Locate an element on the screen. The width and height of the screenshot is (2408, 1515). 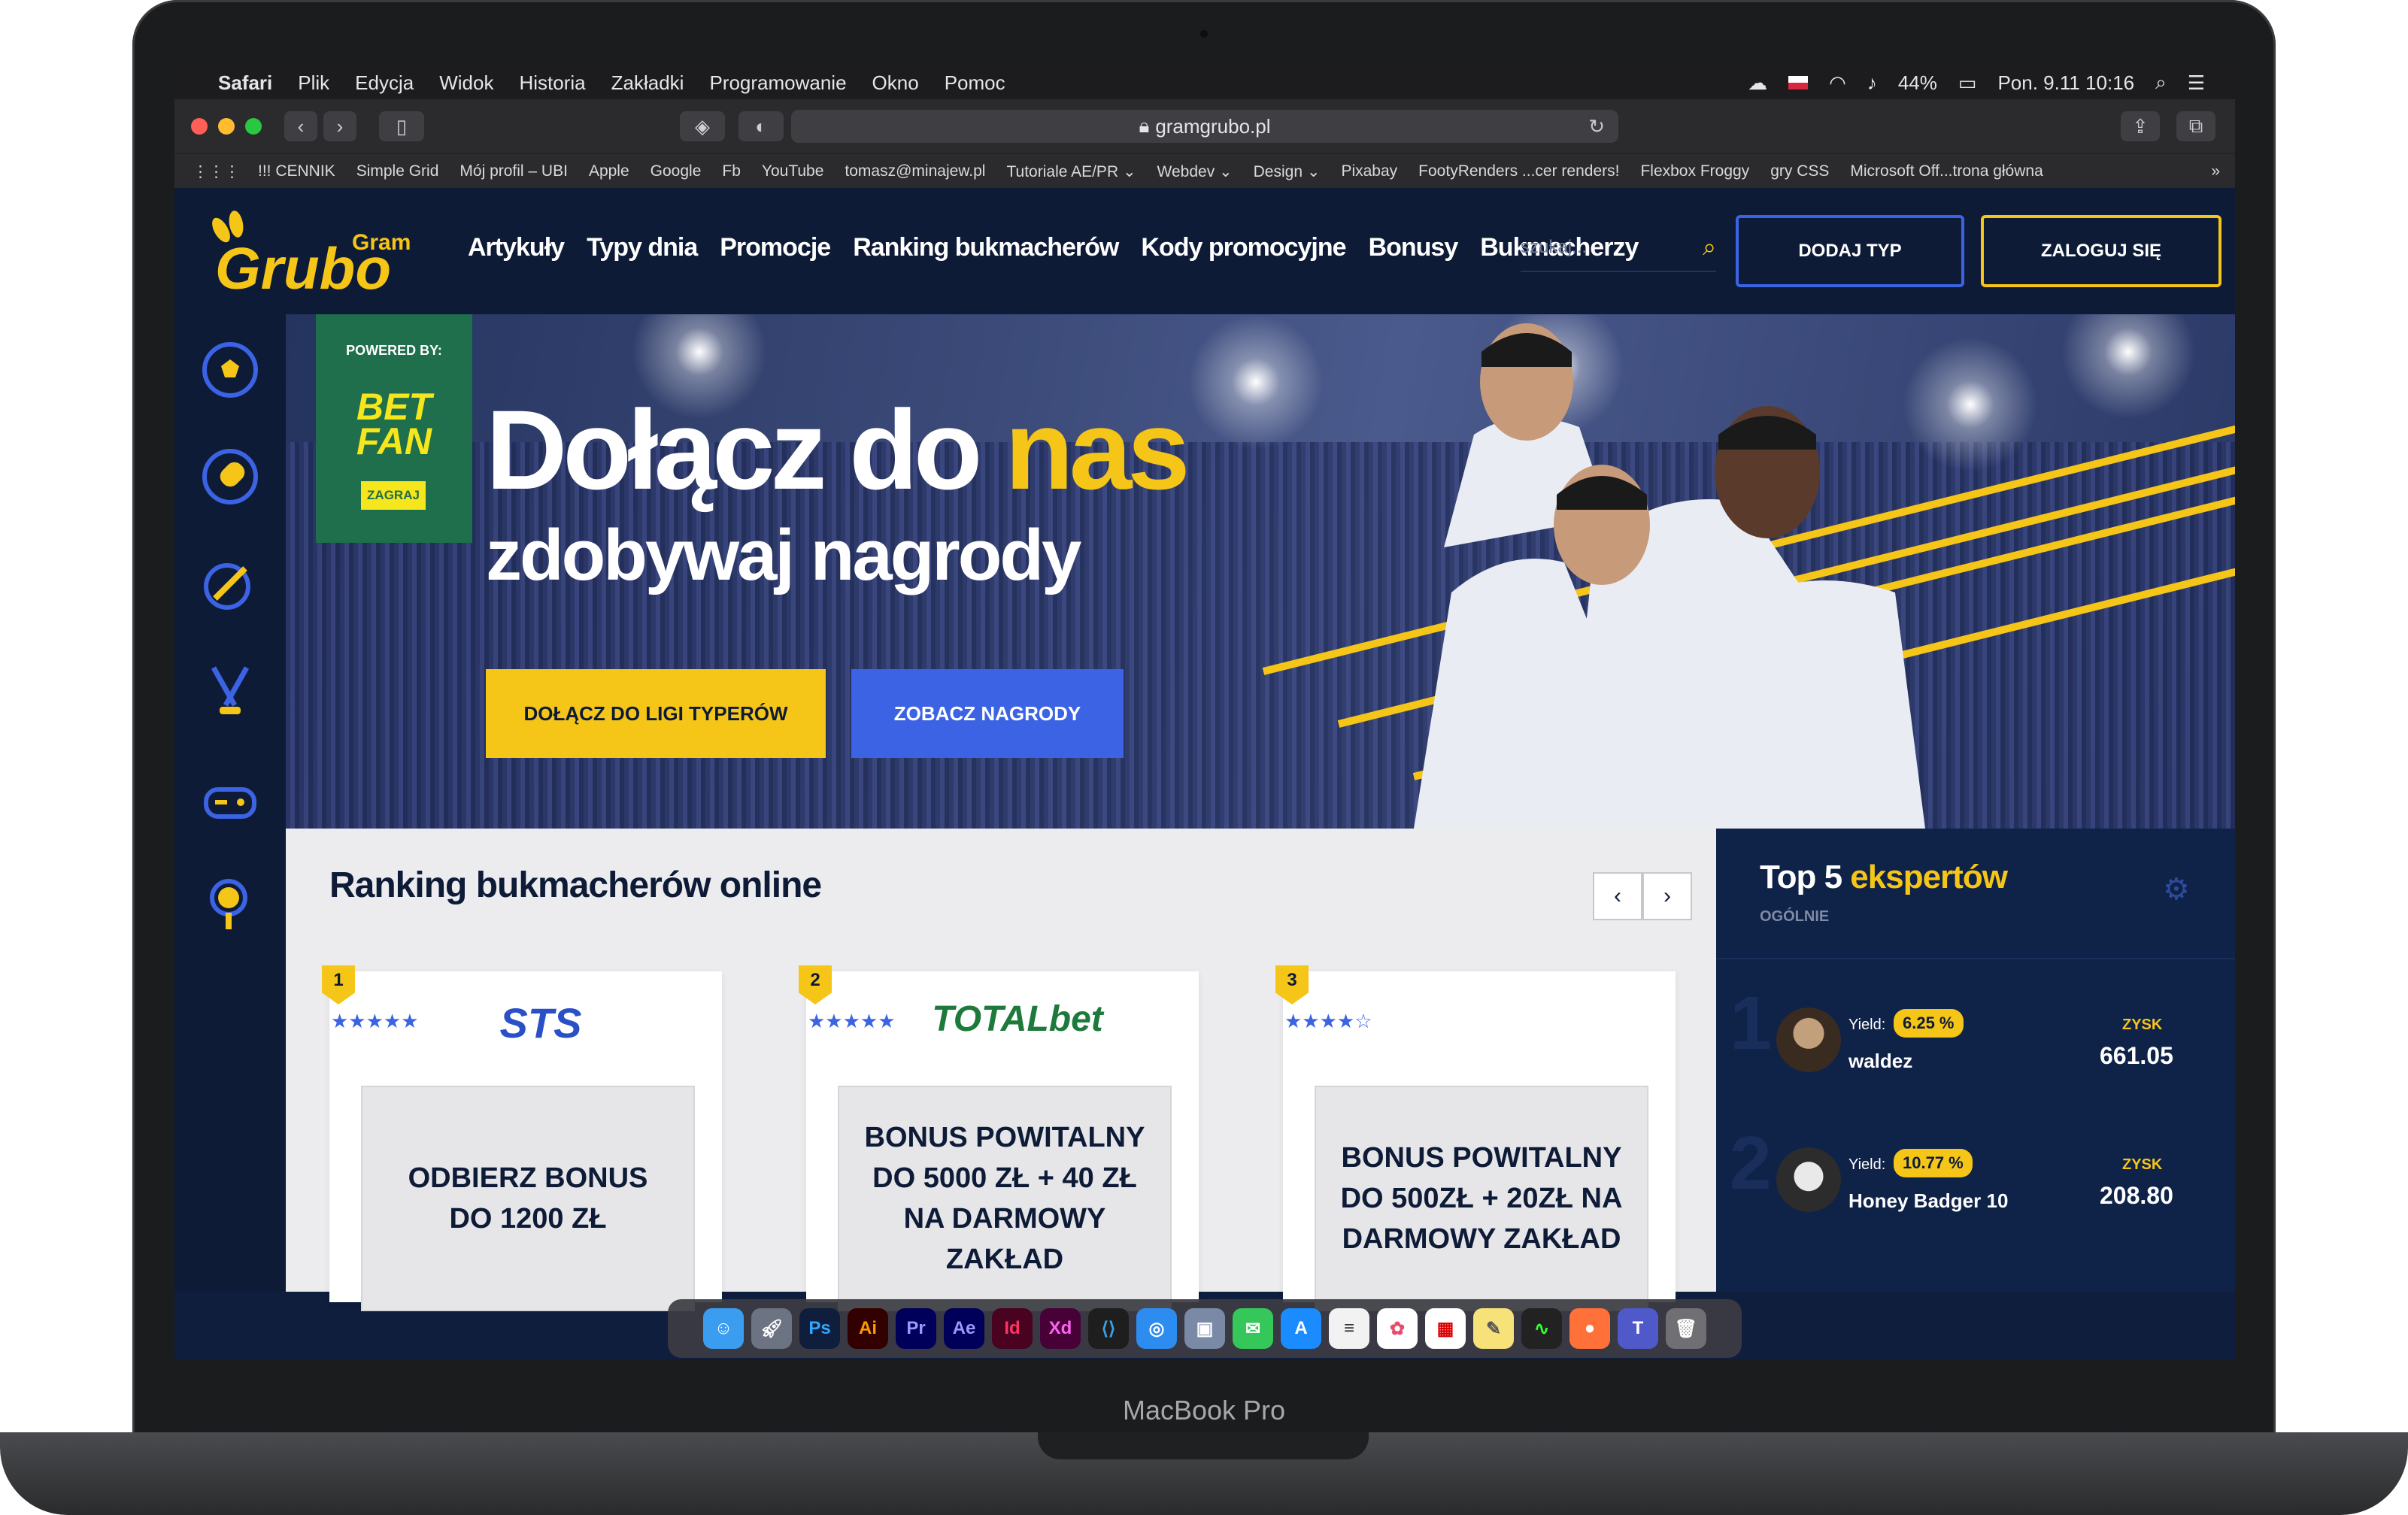
menu-edycja: Edycja is located at coordinates (384, 83).